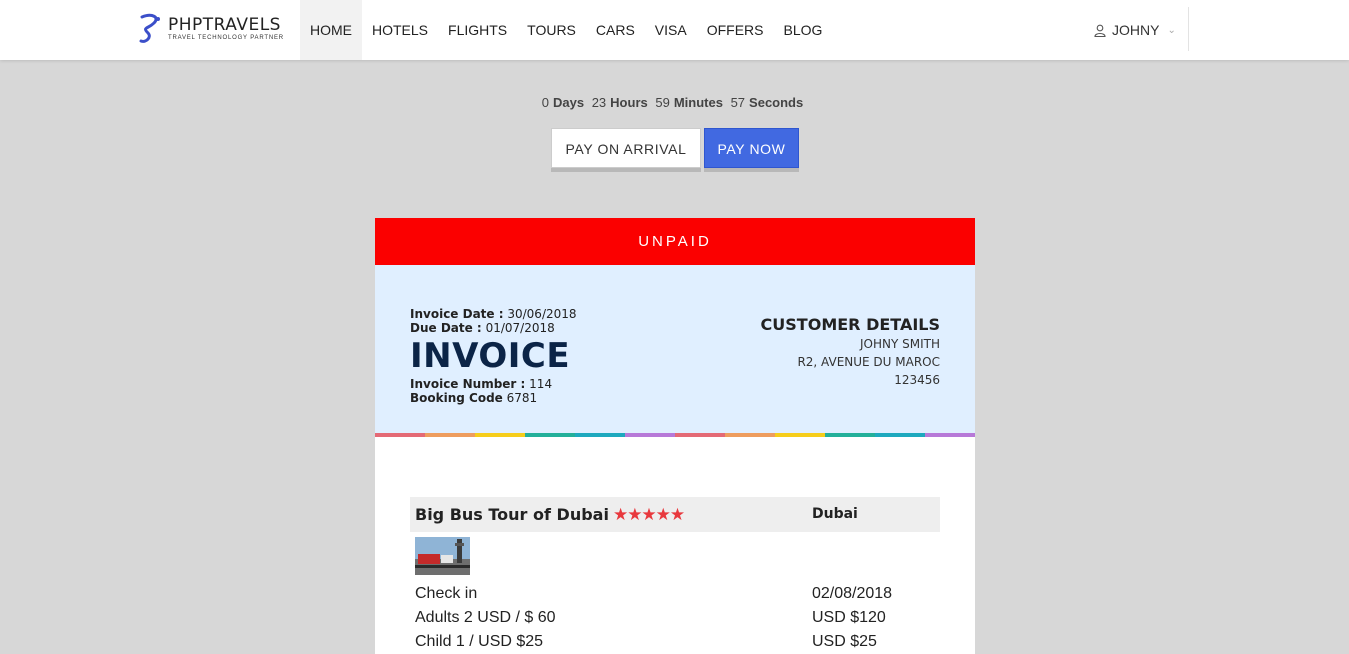 The height and width of the screenshot is (654, 1349). What do you see at coordinates (868, 362) in the screenshot?
I see `customer-address: R2, AVENUE DU MAROC` at bounding box center [868, 362].